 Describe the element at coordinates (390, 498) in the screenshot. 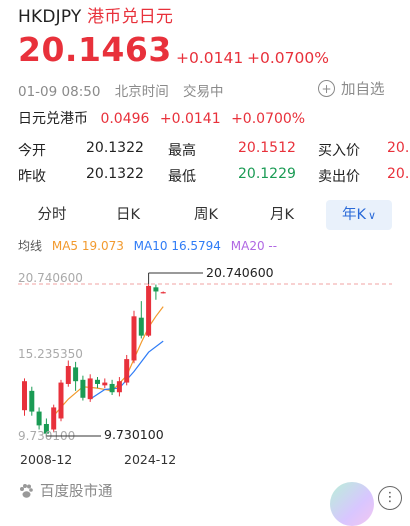

I see `more-icon: ⋮` at that location.